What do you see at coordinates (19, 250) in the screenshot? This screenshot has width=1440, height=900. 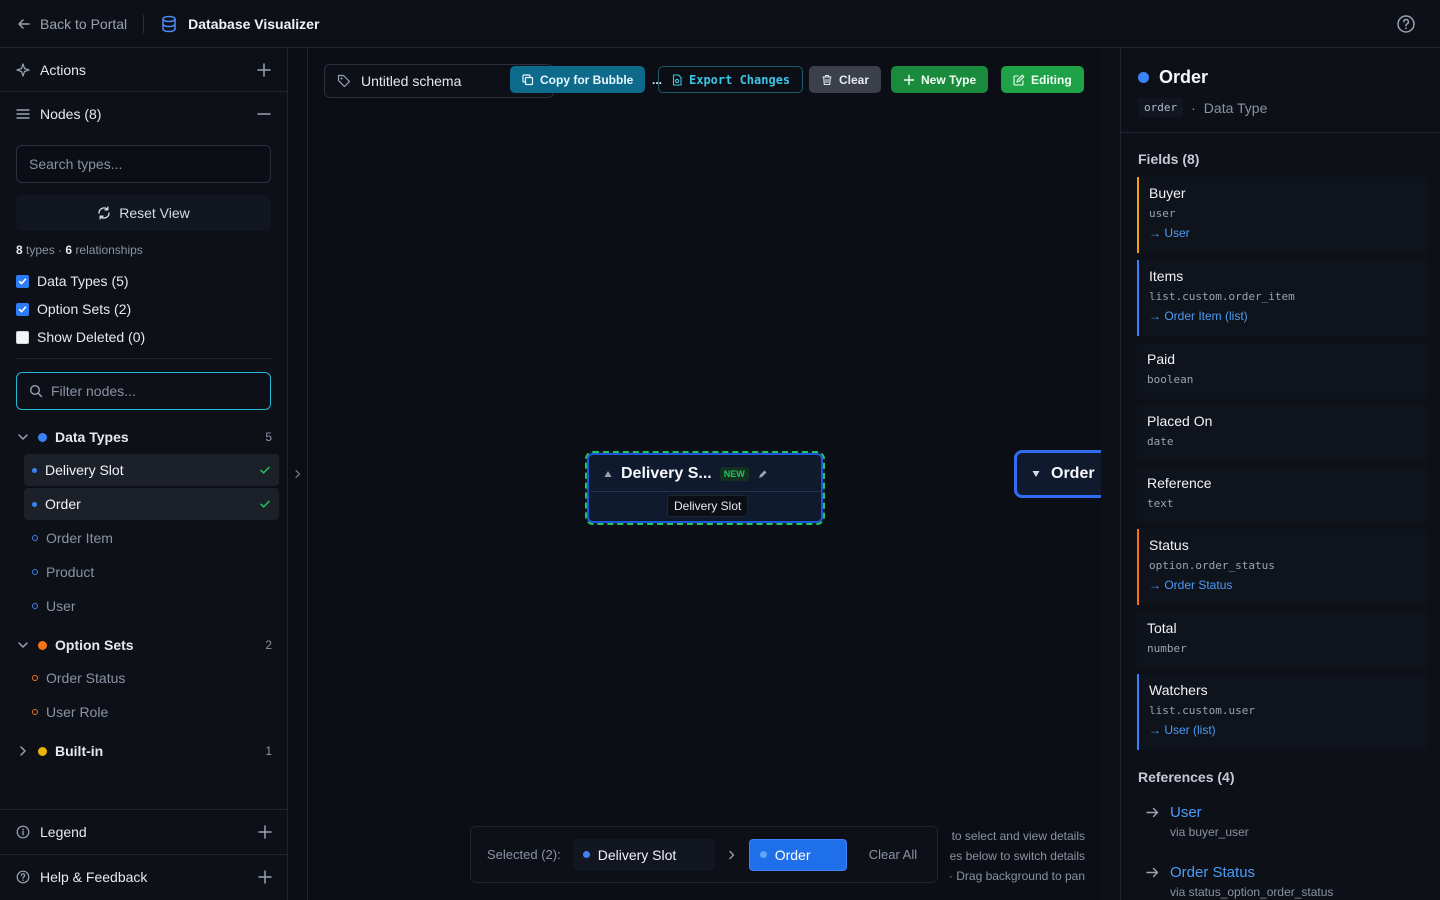 I see `types-count: 8` at bounding box center [19, 250].